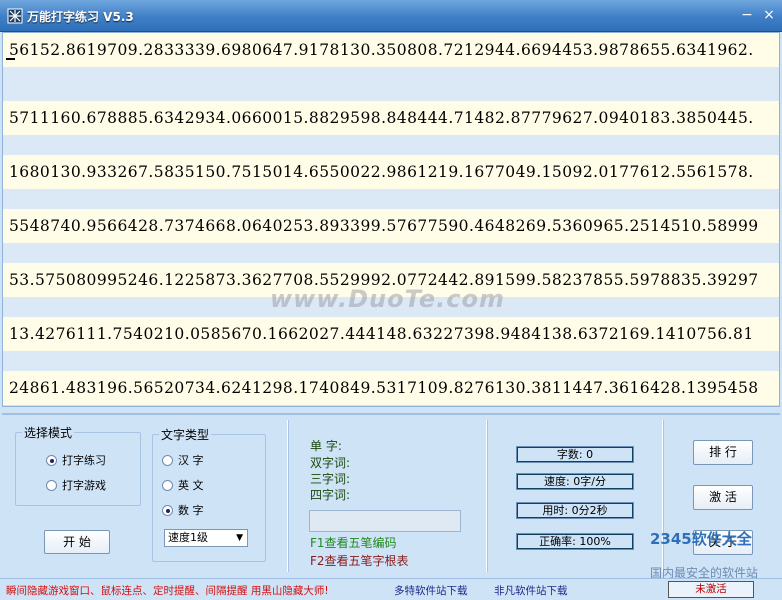 This screenshot has height=600, width=782. I want to click on radio-typing-practice: 打字练习, so click(76, 460).